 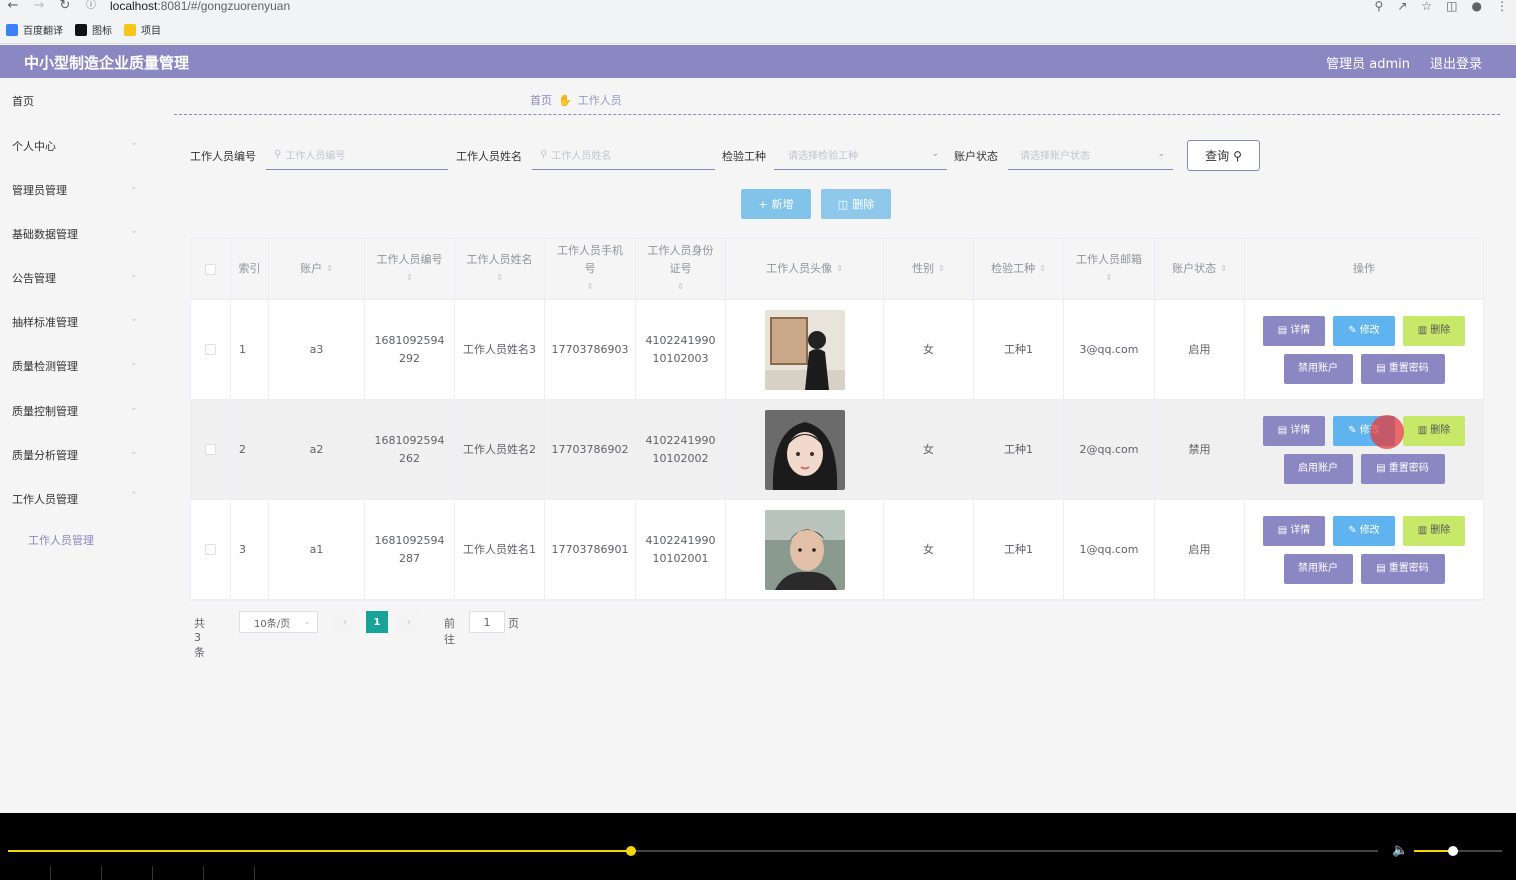 What do you see at coordinates (377, 622) in the screenshot?
I see `page-number-current: 1` at bounding box center [377, 622].